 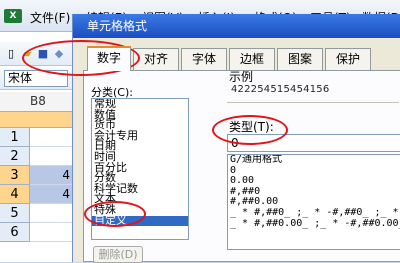 What do you see at coordinates (15, 232) in the screenshot?
I see `row-header-6: 6` at bounding box center [15, 232].